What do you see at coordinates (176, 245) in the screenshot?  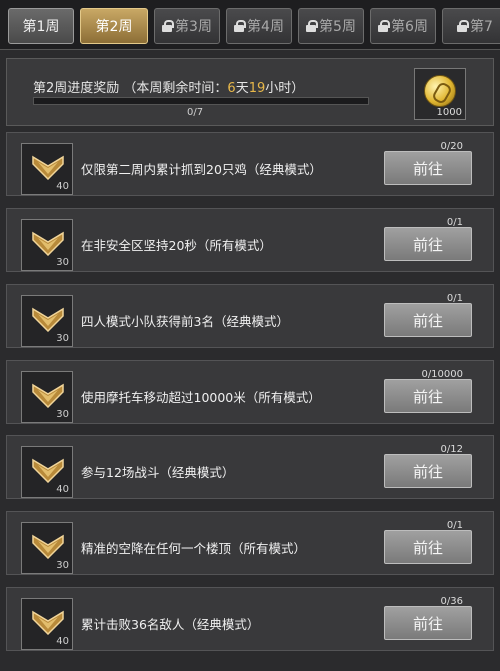 I see `task-description: 在非安全区坚持20秒（所有模式）` at bounding box center [176, 245].